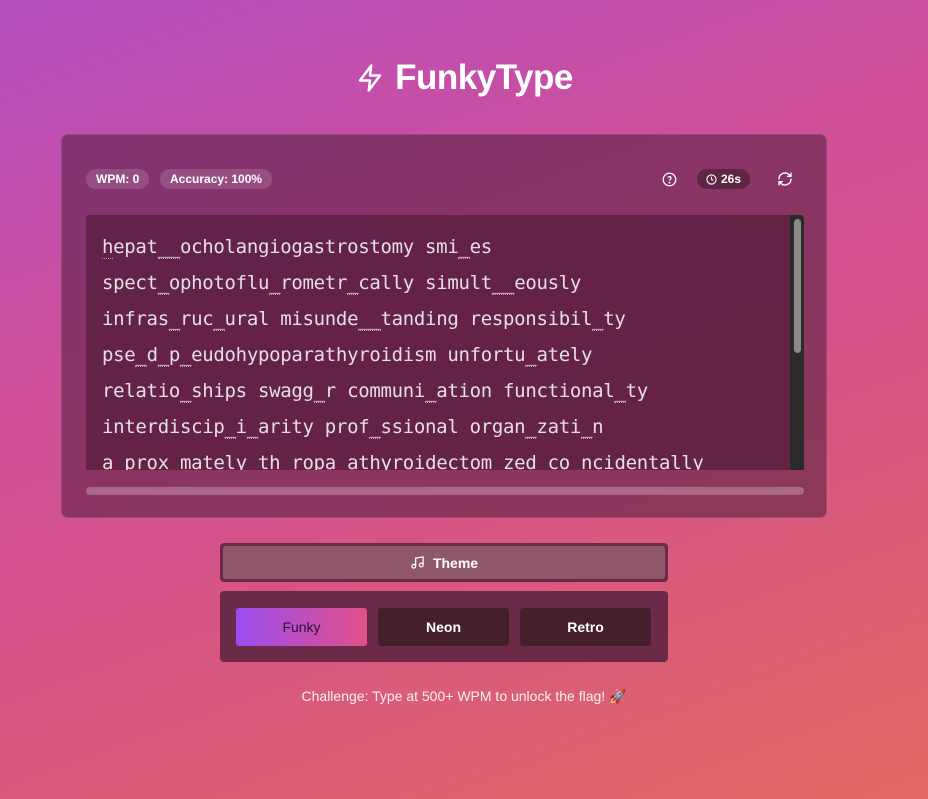 The height and width of the screenshot is (799, 928). I want to click on text-segment: d, so click(152, 355).